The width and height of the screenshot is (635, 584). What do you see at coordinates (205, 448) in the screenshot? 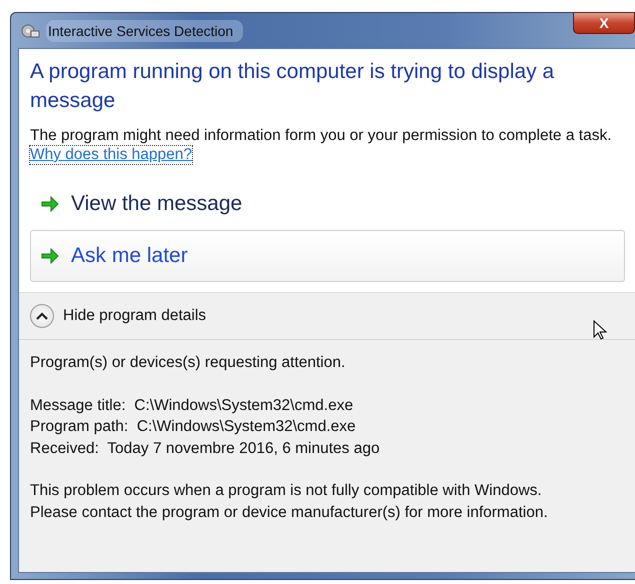
I see `detail-line: Received: Today 7 novembre 2016, 6 minutes ago` at bounding box center [205, 448].